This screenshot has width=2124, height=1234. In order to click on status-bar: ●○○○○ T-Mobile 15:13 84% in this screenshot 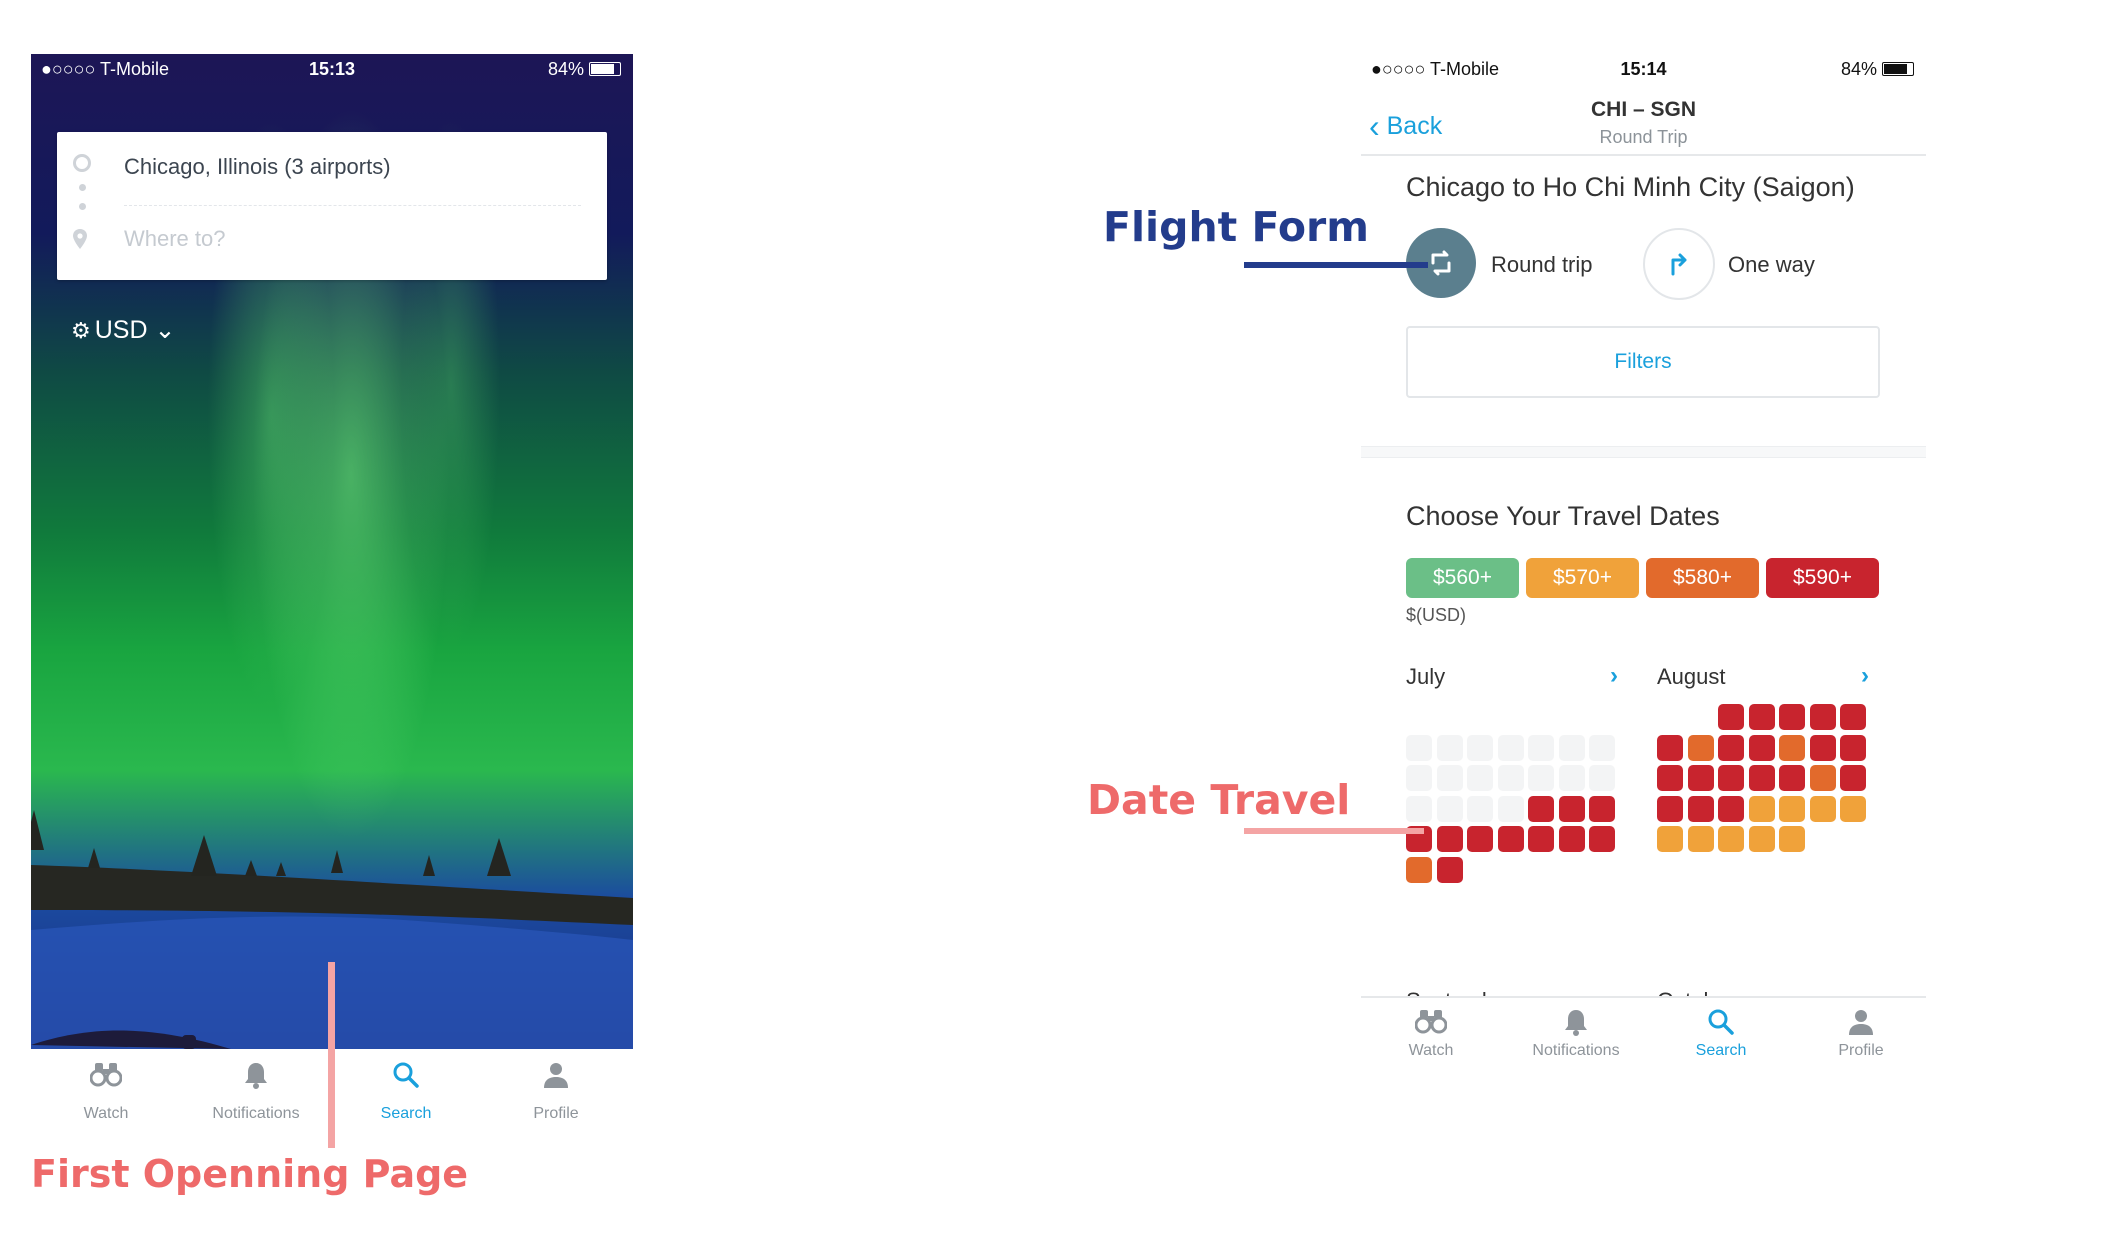, I will do `click(332, 70)`.